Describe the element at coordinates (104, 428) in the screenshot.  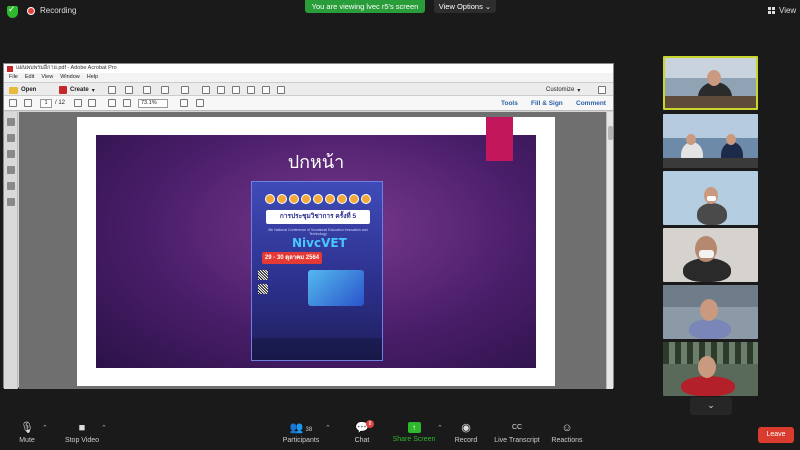
I see `video-options-caret-icon: ⌃` at that location.